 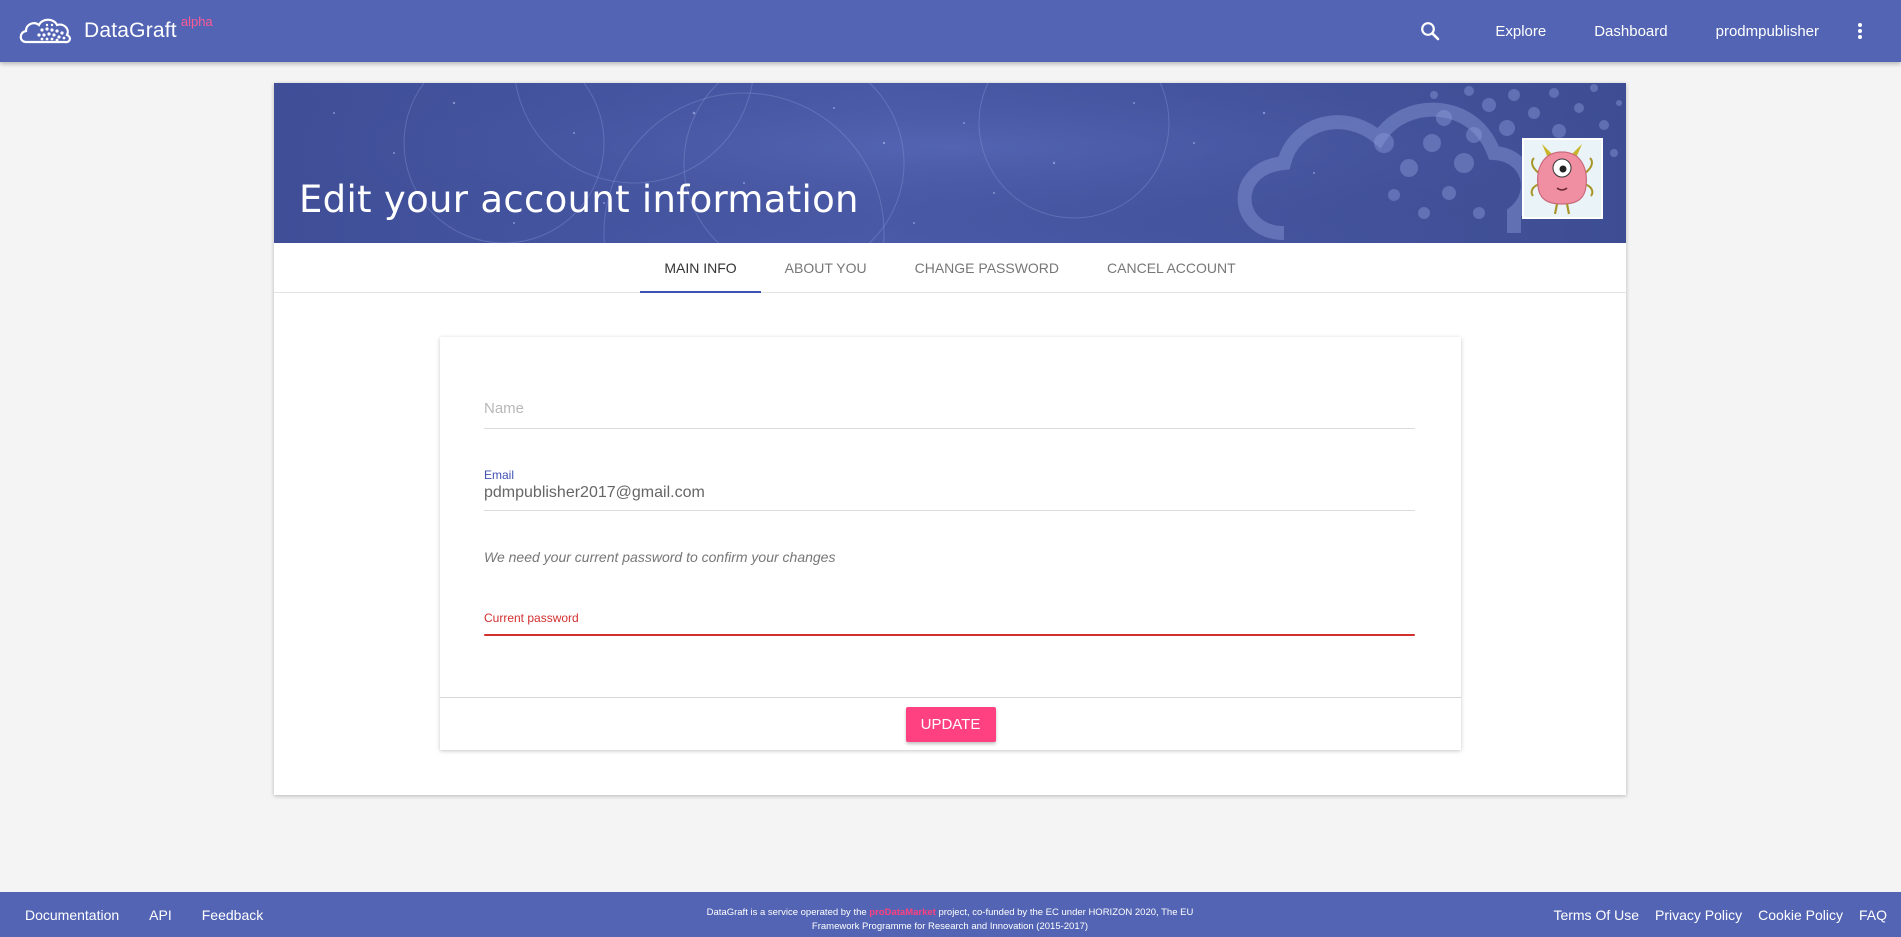 I want to click on tab-cancel-account: CANCEL ACCOUNT, so click(x=1171, y=267).